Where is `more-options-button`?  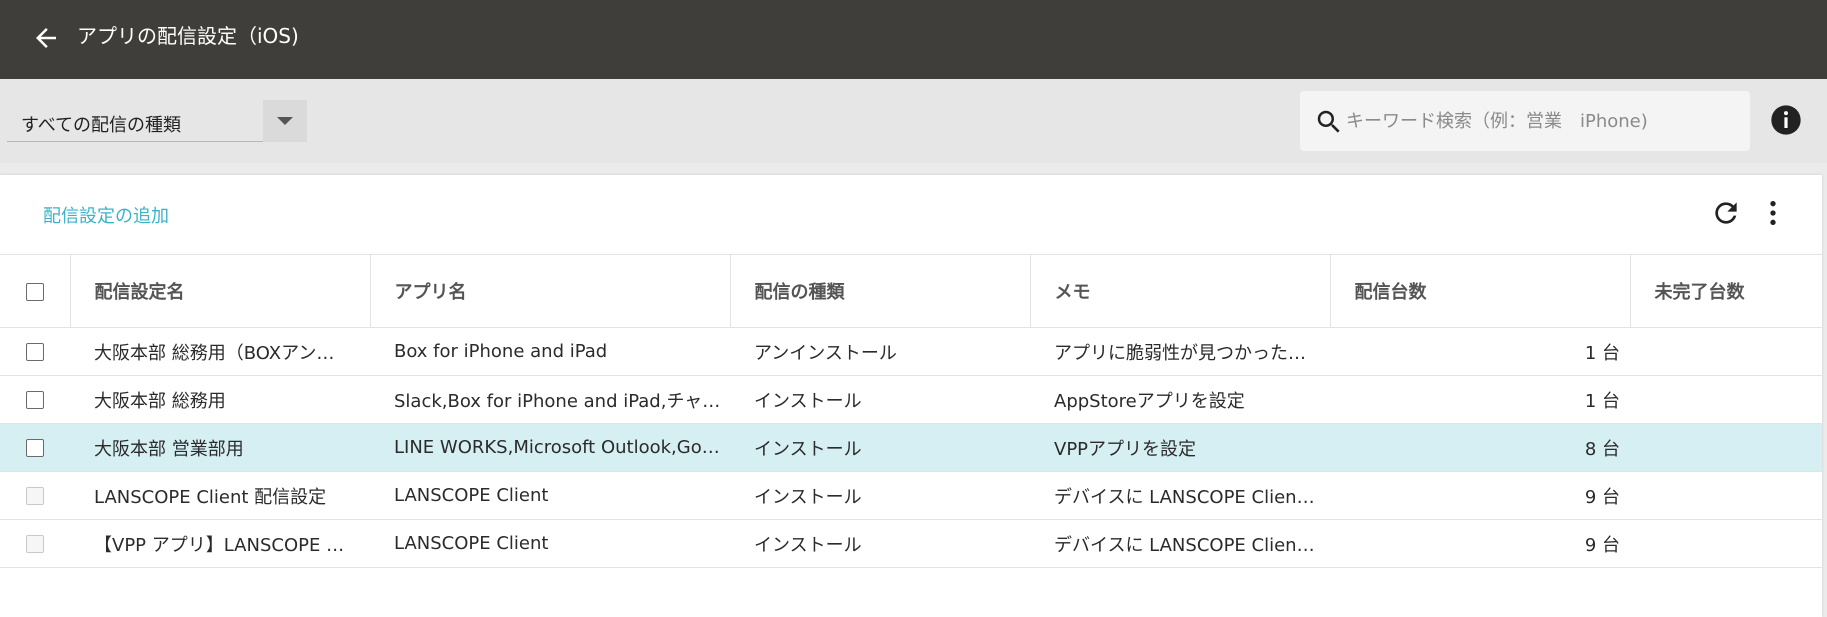
more-options-button is located at coordinates (1773, 213).